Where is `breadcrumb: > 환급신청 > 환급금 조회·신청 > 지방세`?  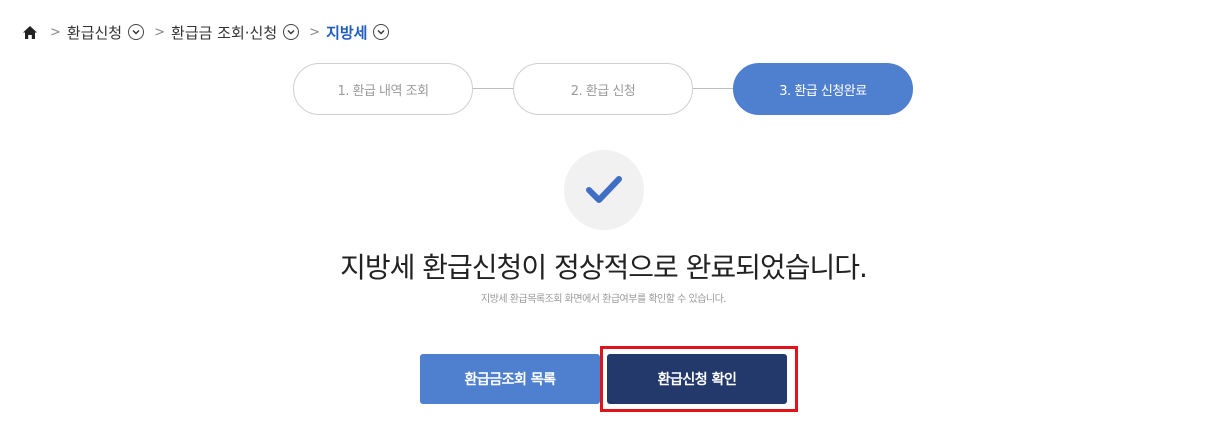 breadcrumb: > 환급신청 > 환급금 조회·신청 > 지방세 is located at coordinates (208, 32).